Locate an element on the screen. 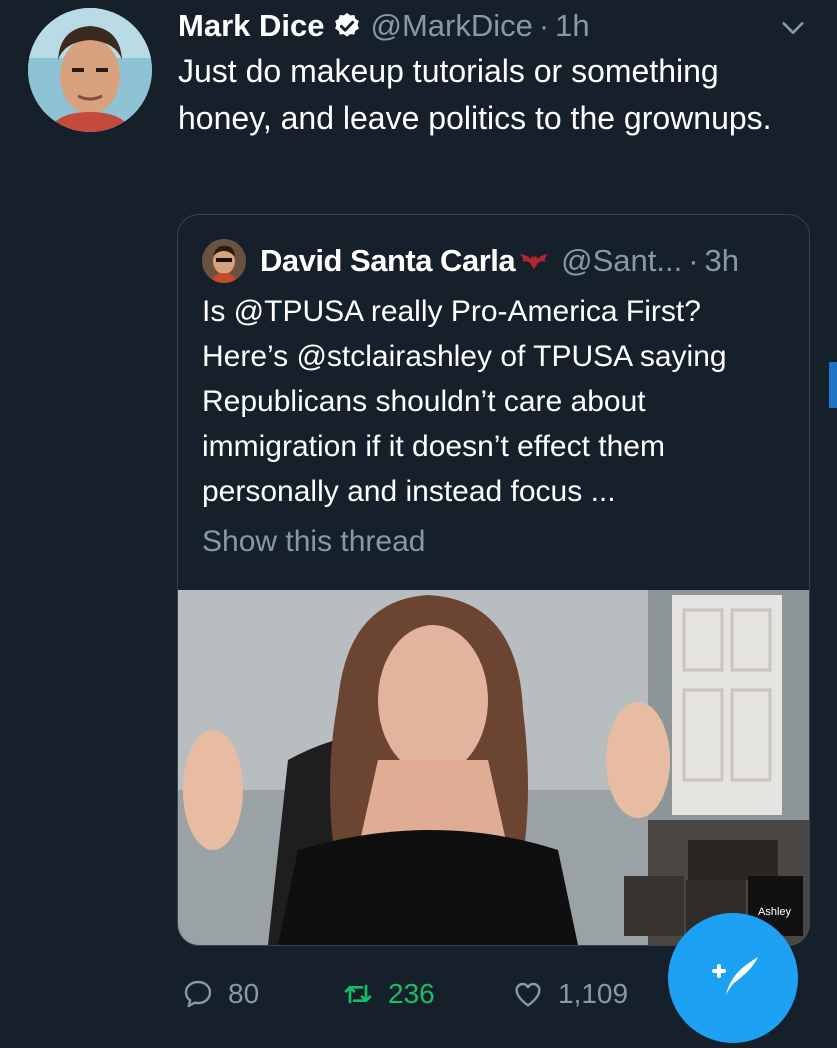 The width and height of the screenshot is (837, 1048). verified-badge-icon is located at coordinates (347, 24).